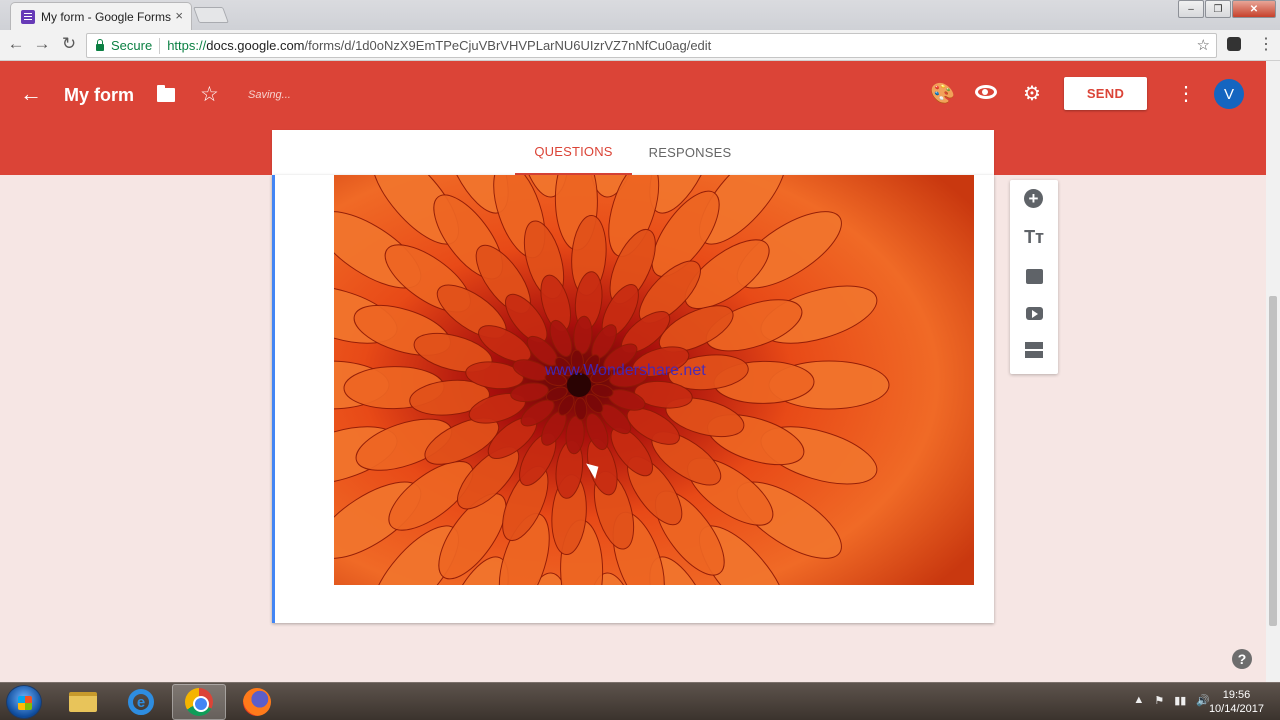 The image size is (1280, 720). Describe the element at coordinates (187, 45) in the screenshot. I see `url-scheme: https://` at that location.